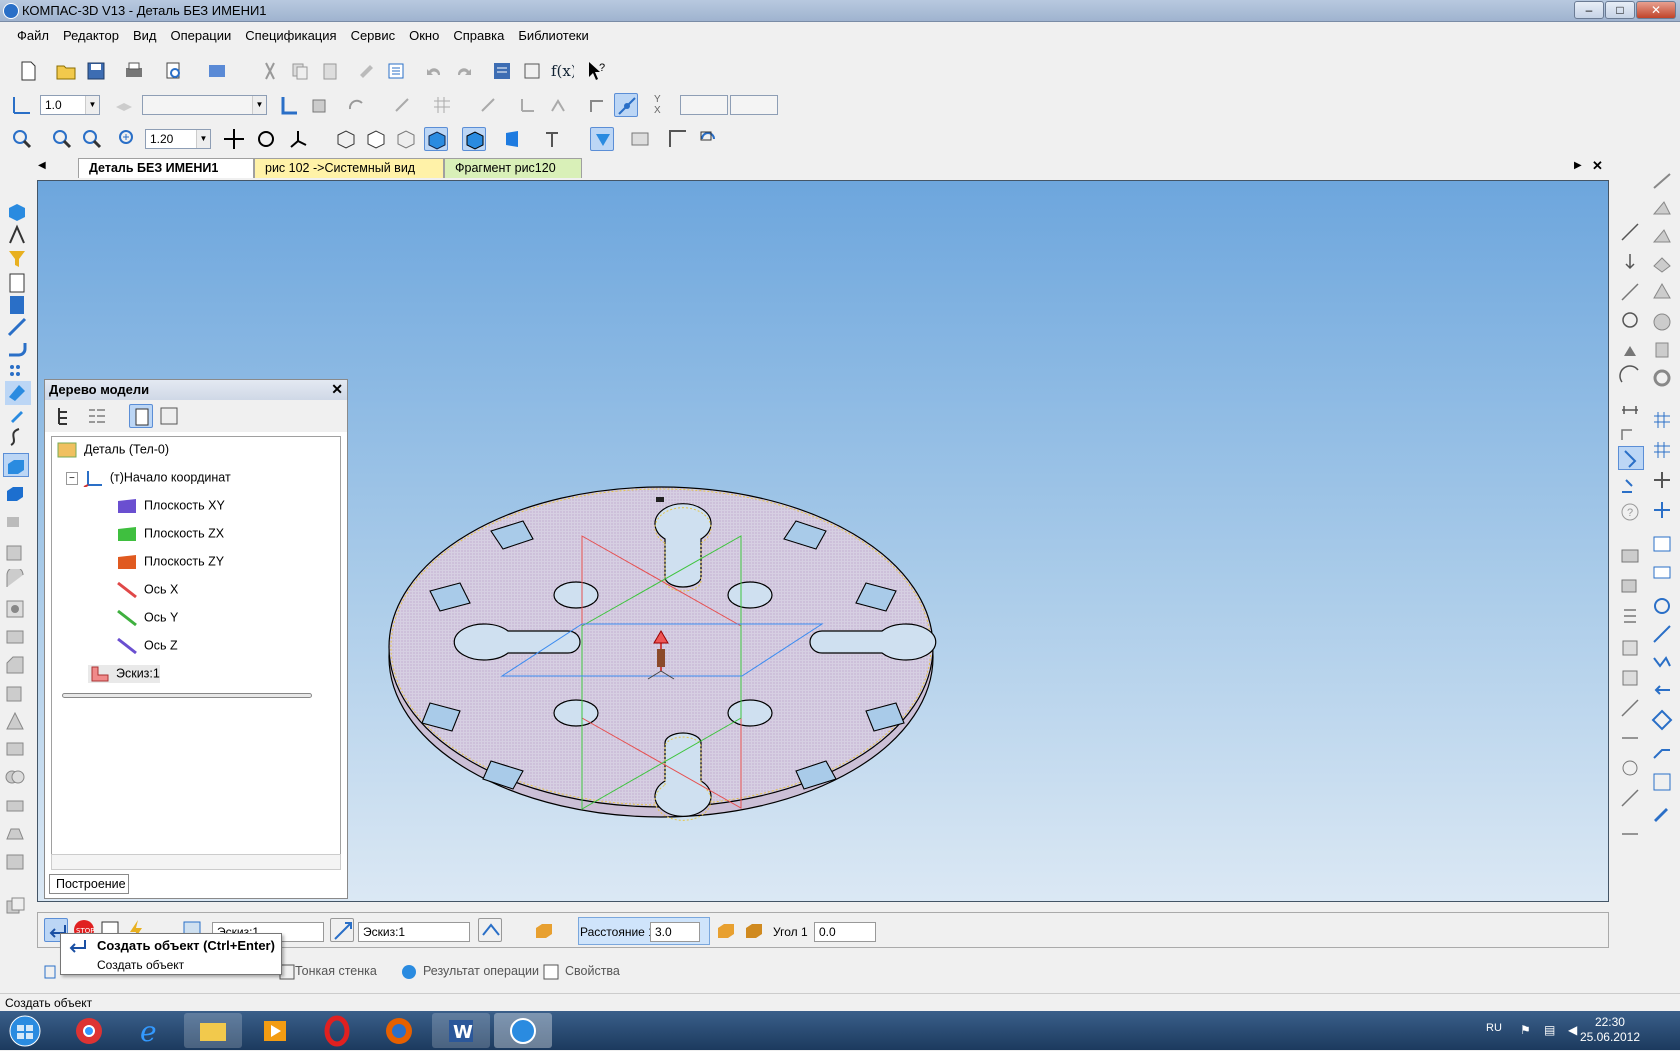  I want to click on arrow-down-icon, so click(1631, 262).